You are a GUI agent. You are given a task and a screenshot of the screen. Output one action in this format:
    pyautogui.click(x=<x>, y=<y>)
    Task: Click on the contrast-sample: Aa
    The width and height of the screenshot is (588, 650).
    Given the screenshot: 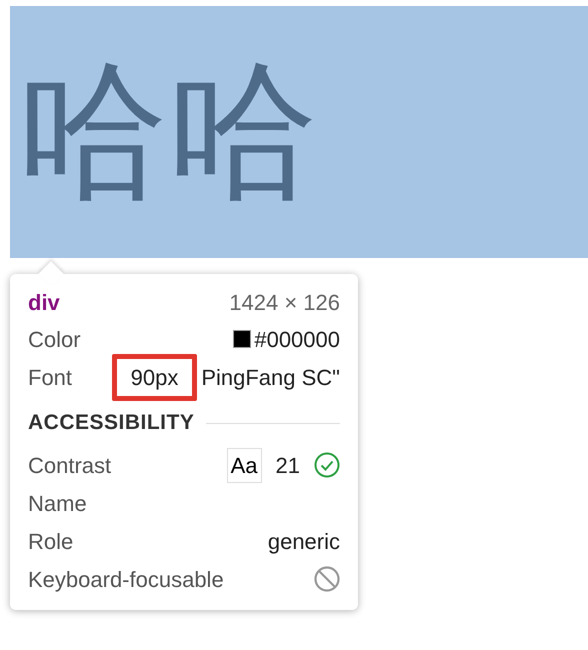 What is the action you would take?
    pyautogui.click(x=244, y=465)
    